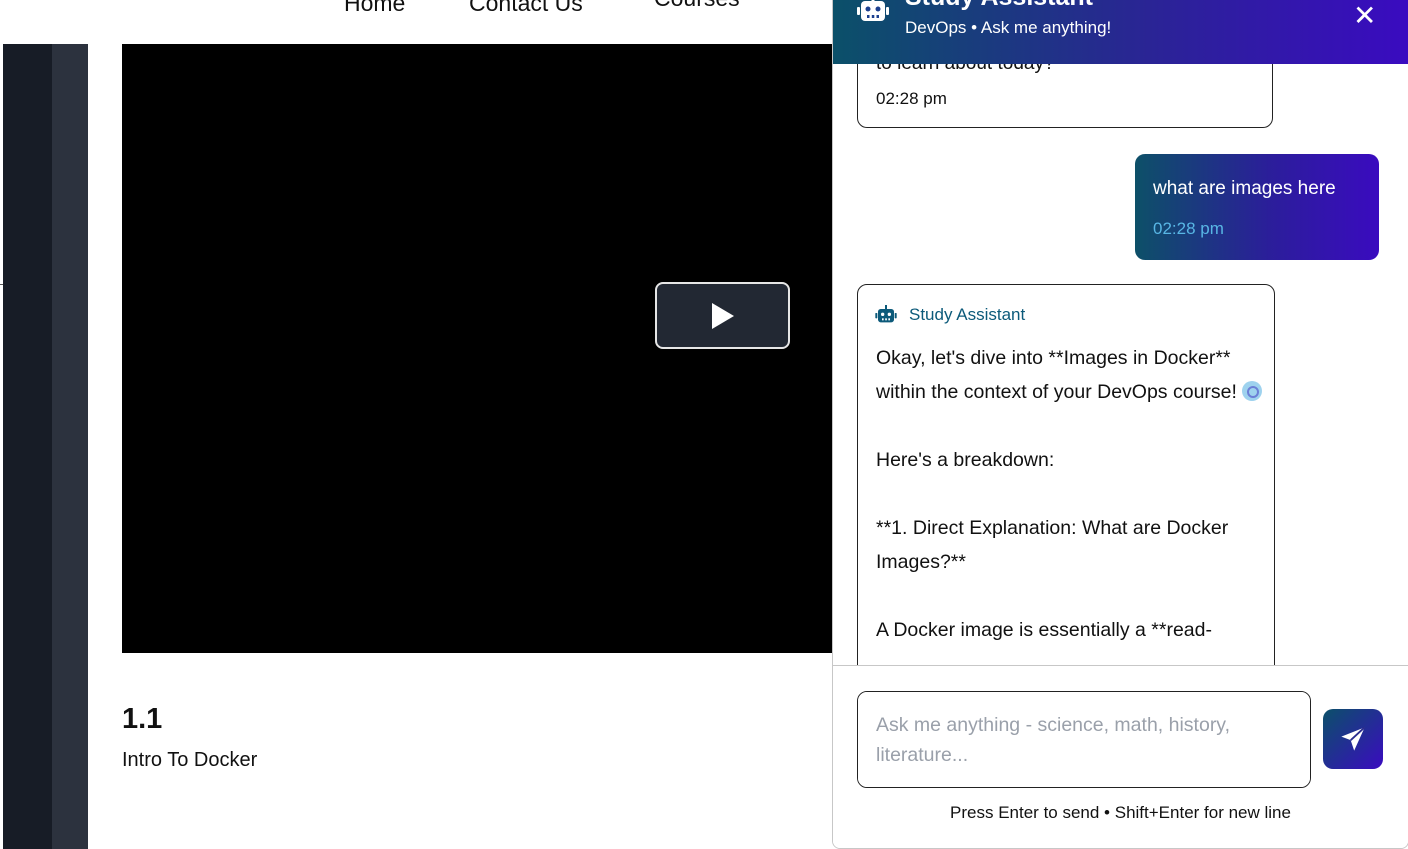 Image resolution: width=1408 pixels, height=849 pixels. I want to click on message-text: to learn about today?, so click(965, 69).